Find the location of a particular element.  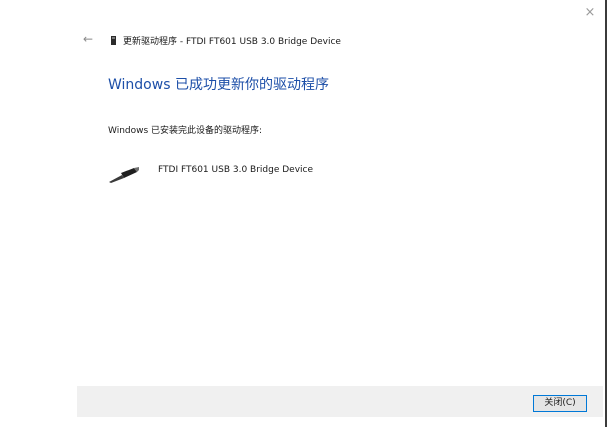

installed-message: Windows 已安装完此设备的驱动程序: is located at coordinates (185, 131).